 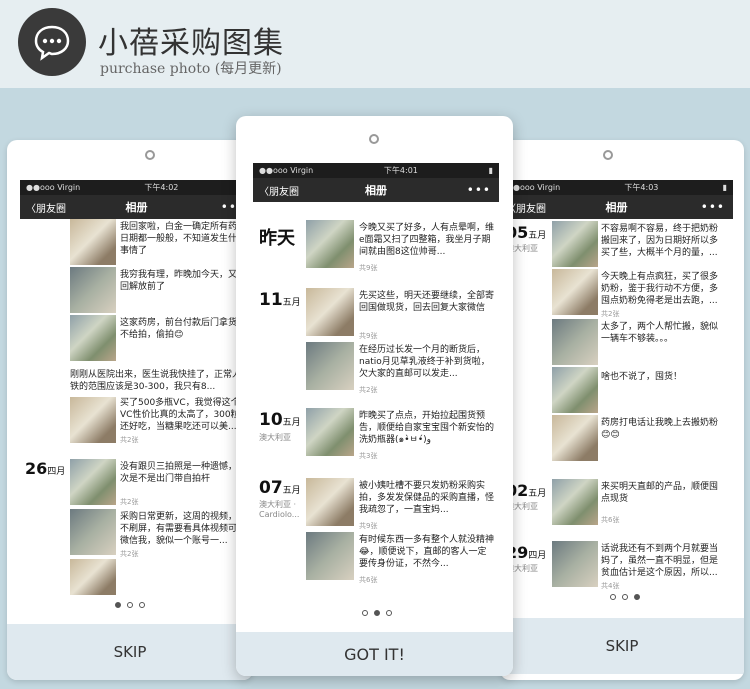 What do you see at coordinates (663, 378) in the screenshot?
I see `post-text: 啥也不说了，囤货！` at bounding box center [663, 378].